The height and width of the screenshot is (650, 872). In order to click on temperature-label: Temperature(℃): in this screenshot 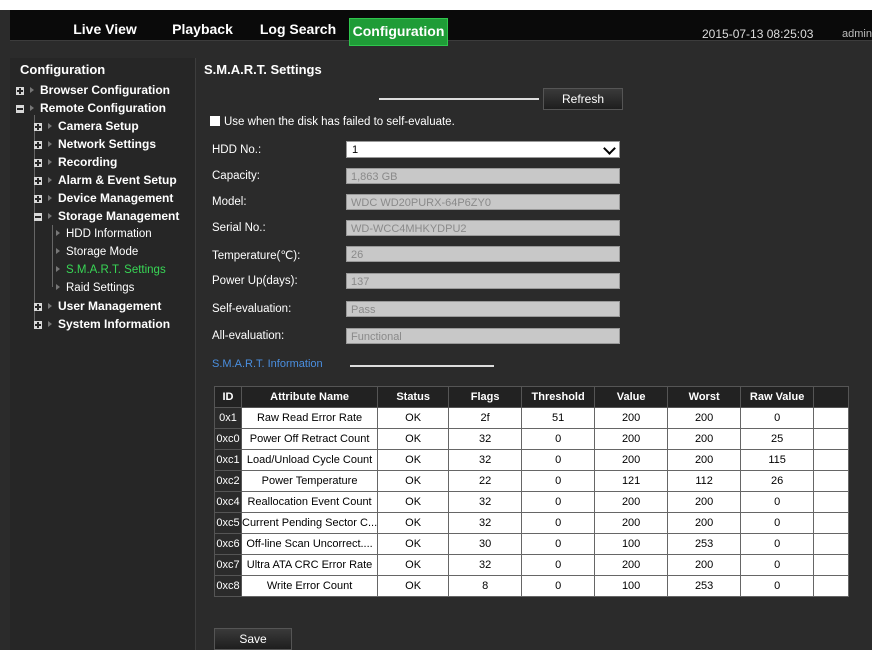, I will do `click(256, 256)`.